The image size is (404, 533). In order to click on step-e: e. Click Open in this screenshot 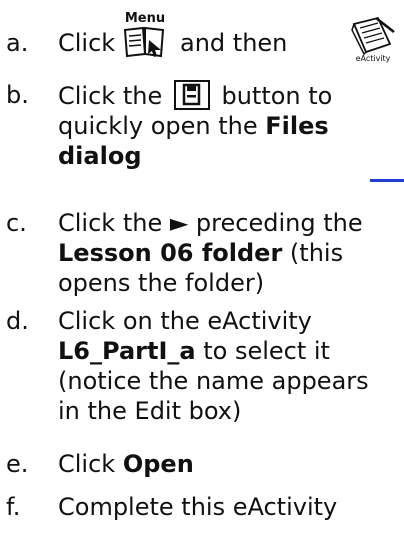, I will do `click(202, 464)`.